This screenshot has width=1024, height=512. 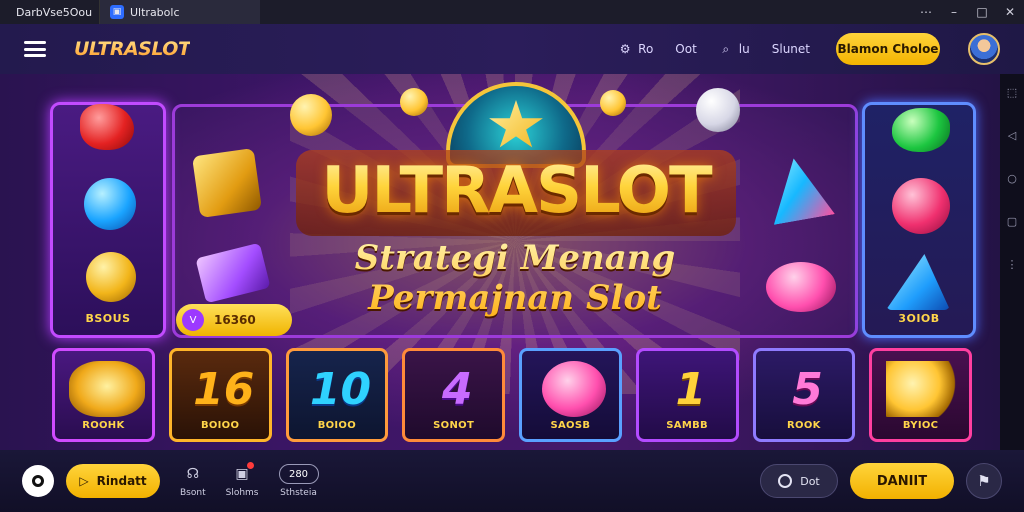 What do you see at coordinates (512, 12) in the screenshot?
I see `browser-tabbar: DarbVse5Oou ▣ Ultrabolc ⋯ – □ ✕` at bounding box center [512, 12].